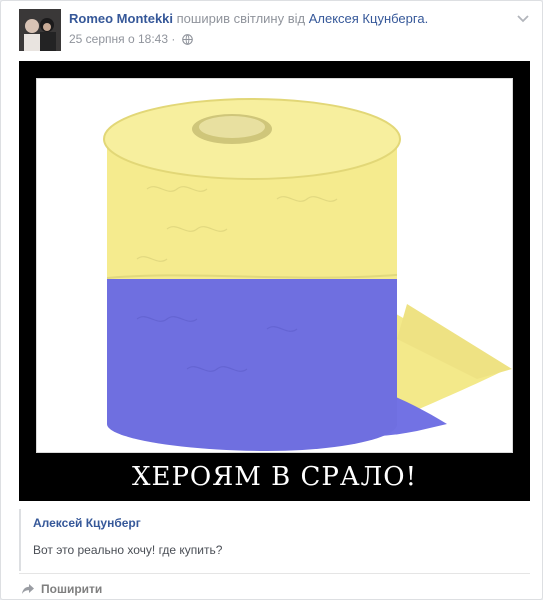  What do you see at coordinates (368, 18) in the screenshot?
I see `source-profile-link: Алексея Кцунберга.` at bounding box center [368, 18].